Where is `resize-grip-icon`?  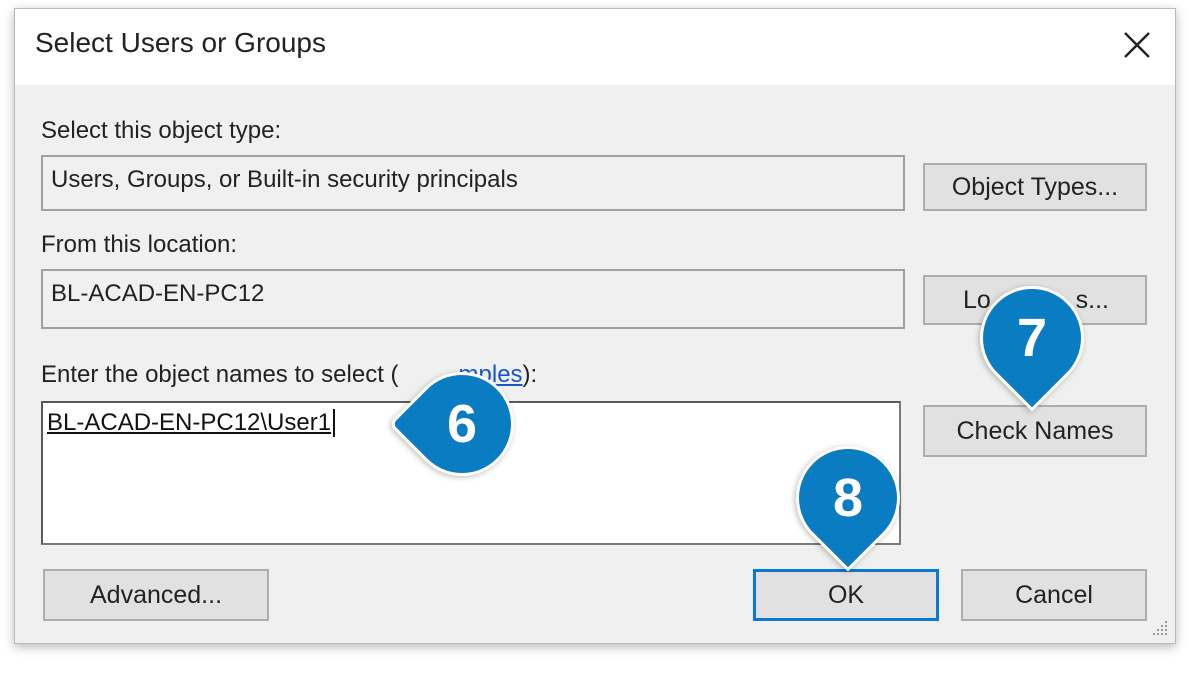 resize-grip-icon is located at coordinates (1160, 628).